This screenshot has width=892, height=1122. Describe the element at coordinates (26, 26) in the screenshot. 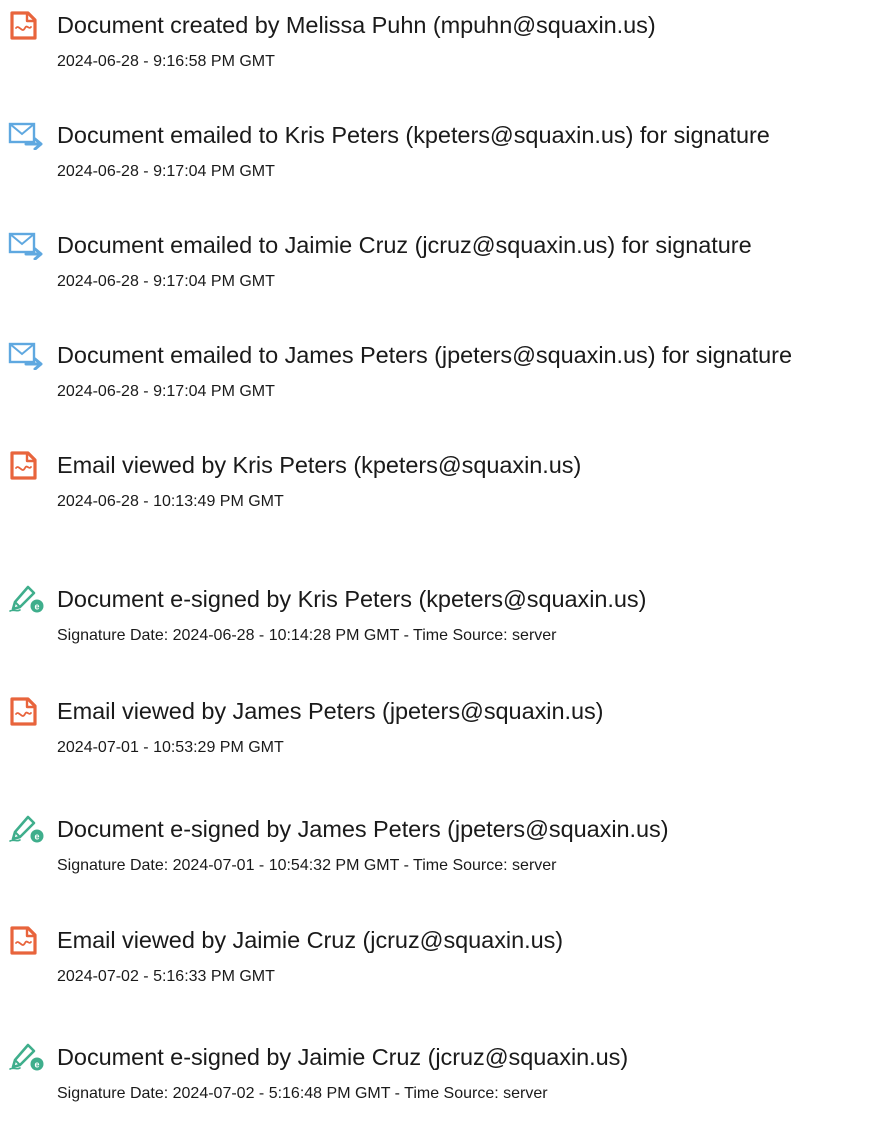

I see `document-created-icon` at that location.